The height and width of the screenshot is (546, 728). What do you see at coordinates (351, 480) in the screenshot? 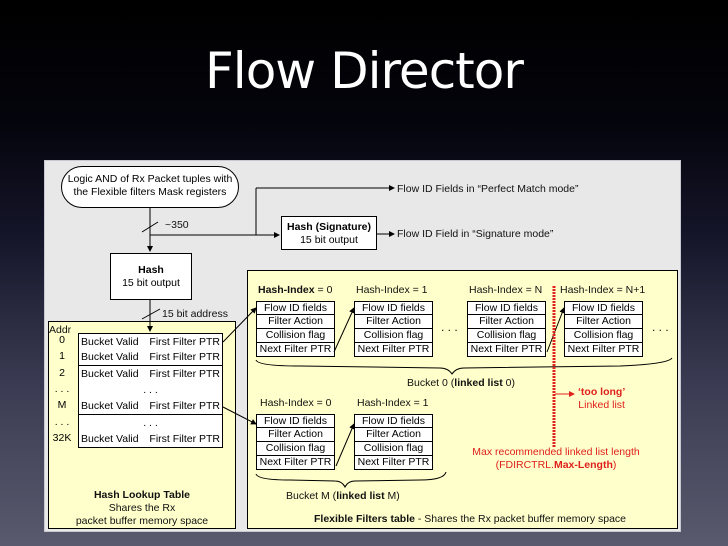
I see `bucketM-brace` at bounding box center [351, 480].